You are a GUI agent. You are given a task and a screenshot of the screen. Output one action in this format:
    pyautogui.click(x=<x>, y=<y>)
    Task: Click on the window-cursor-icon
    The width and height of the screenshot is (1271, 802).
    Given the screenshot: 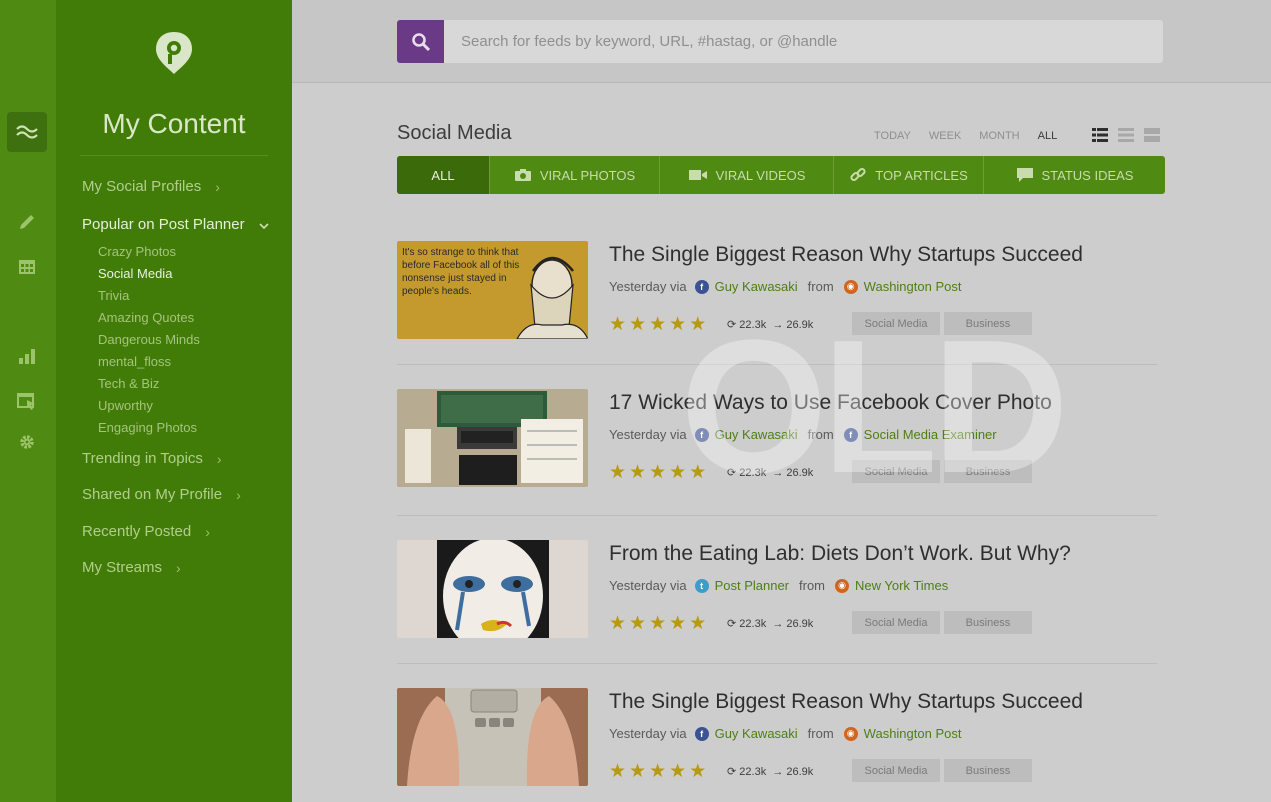 What is the action you would take?
    pyautogui.click(x=27, y=402)
    